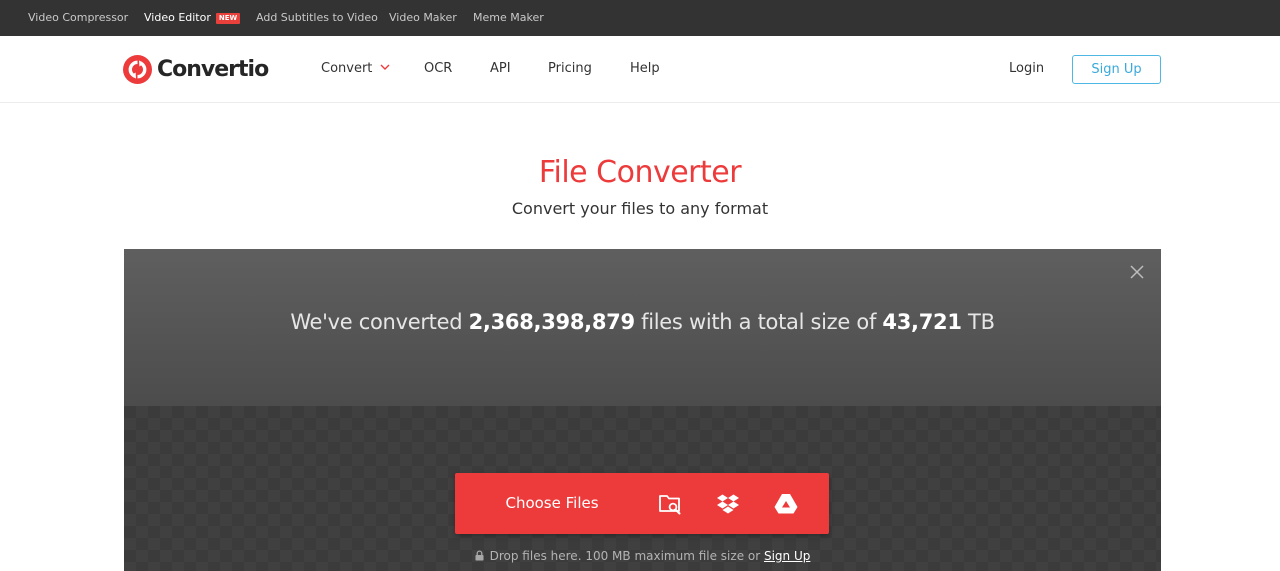 Image resolution: width=1280 pixels, height=571 pixels. I want to click on nav-item-api: API, so click(500, 69).